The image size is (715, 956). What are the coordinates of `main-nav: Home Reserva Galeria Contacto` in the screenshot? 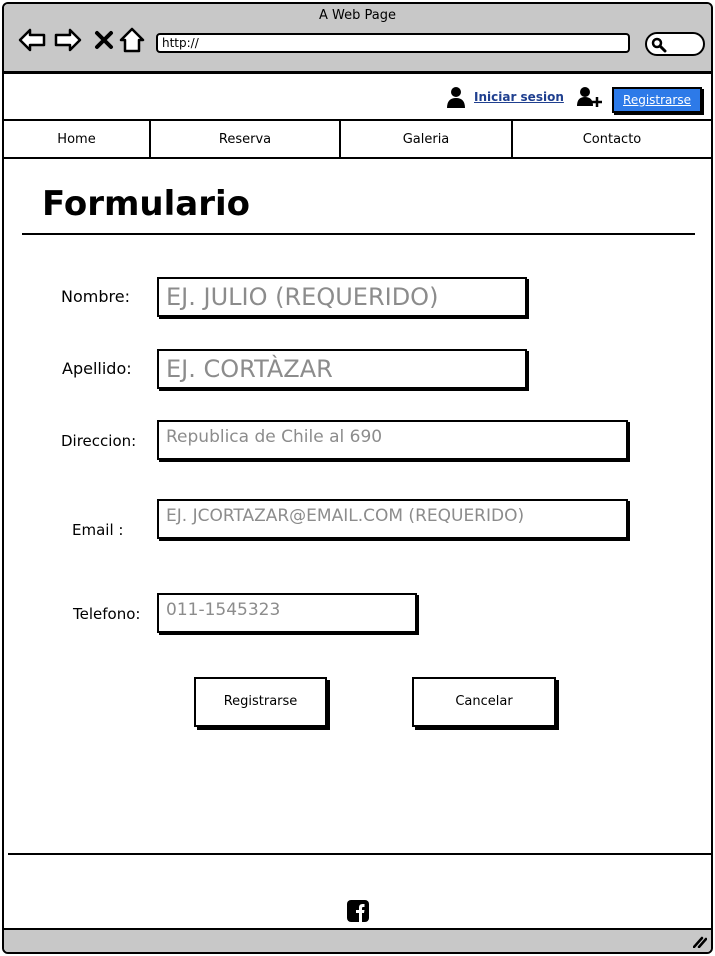 It's located at (357, 139).